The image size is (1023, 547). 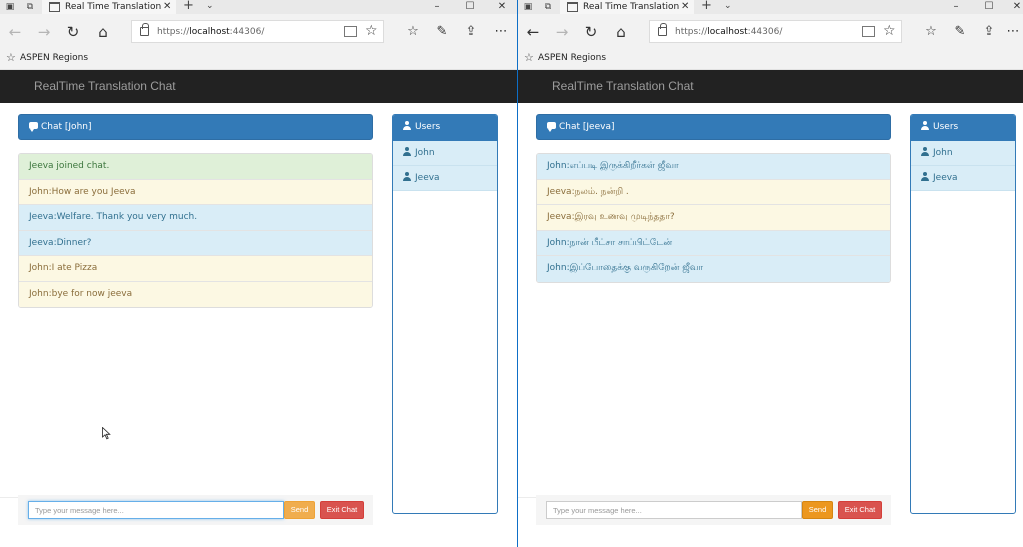 I want to click on user-name: John, so click(x=425, y=153).